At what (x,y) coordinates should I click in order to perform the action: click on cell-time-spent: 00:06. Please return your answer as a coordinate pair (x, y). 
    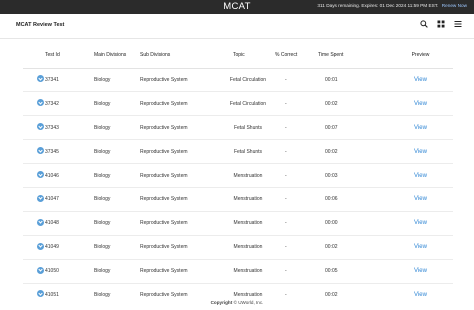
    Looking at the image, I should click on (353, 199).